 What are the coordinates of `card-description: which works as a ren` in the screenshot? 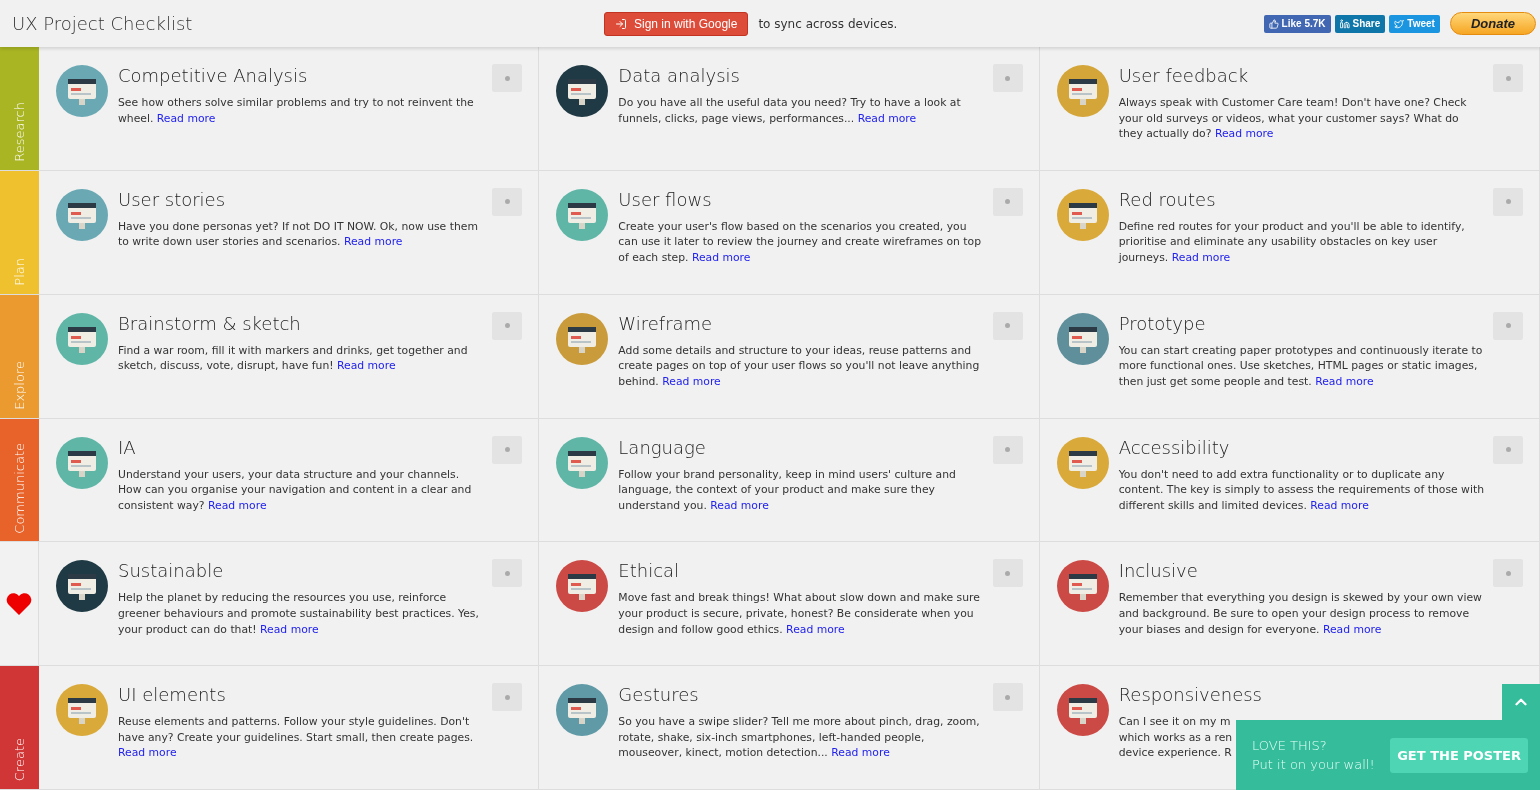 It's located at (1175, 737).